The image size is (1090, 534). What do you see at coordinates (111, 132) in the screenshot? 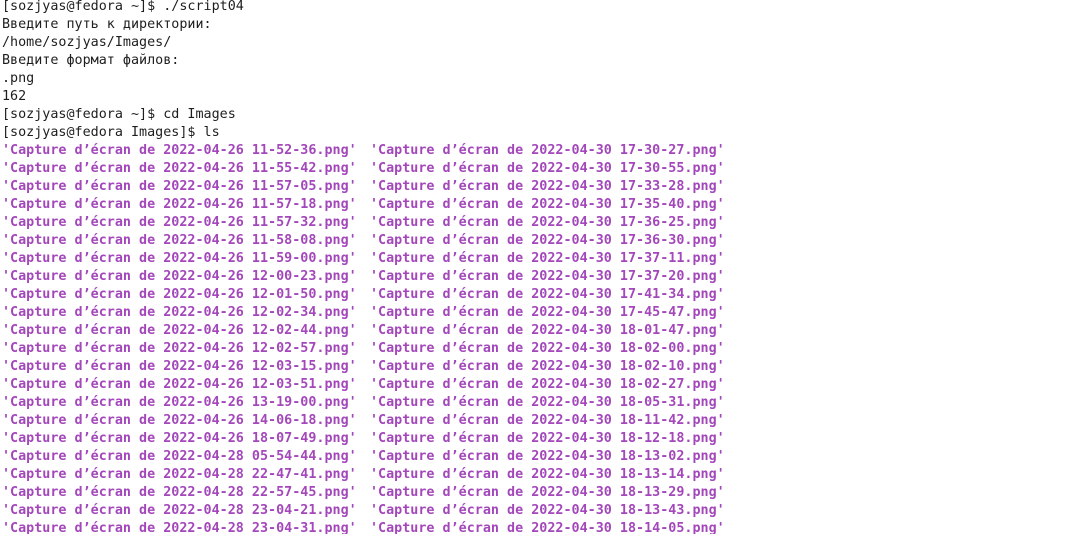
I see `command-line-ls: [sozjyas@fedora Images]$ ls` at bounding box center [111, 132].